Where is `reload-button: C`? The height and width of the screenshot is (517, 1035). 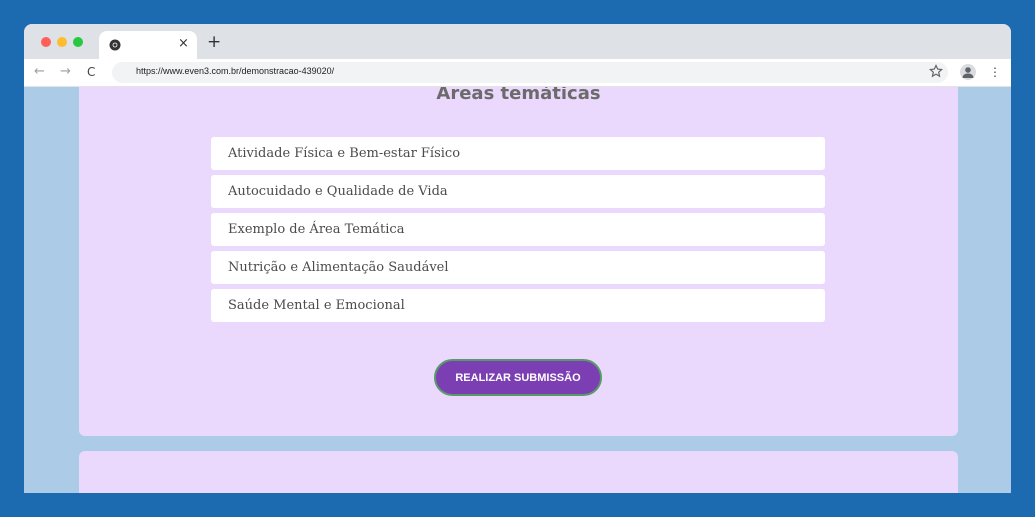 reload-button: C is located at coordinates (91, 72).